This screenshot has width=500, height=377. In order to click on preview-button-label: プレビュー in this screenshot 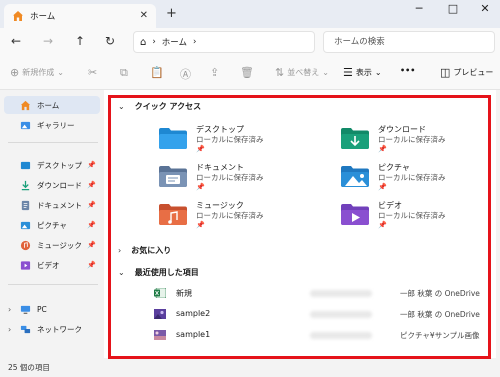, I will do `click(473, 72)`.